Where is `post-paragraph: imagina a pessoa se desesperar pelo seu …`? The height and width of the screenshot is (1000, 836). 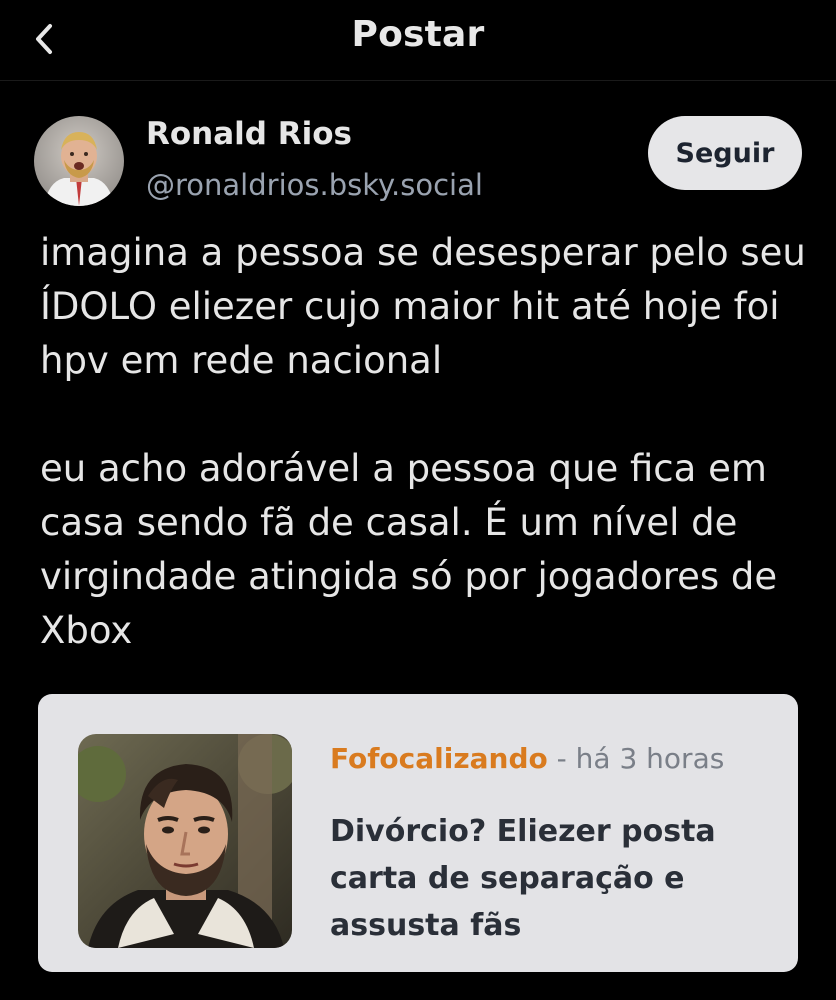 post-paragraph: imagina a pessoa se desesperar pelo seu … is located at coordinates (423, 306).